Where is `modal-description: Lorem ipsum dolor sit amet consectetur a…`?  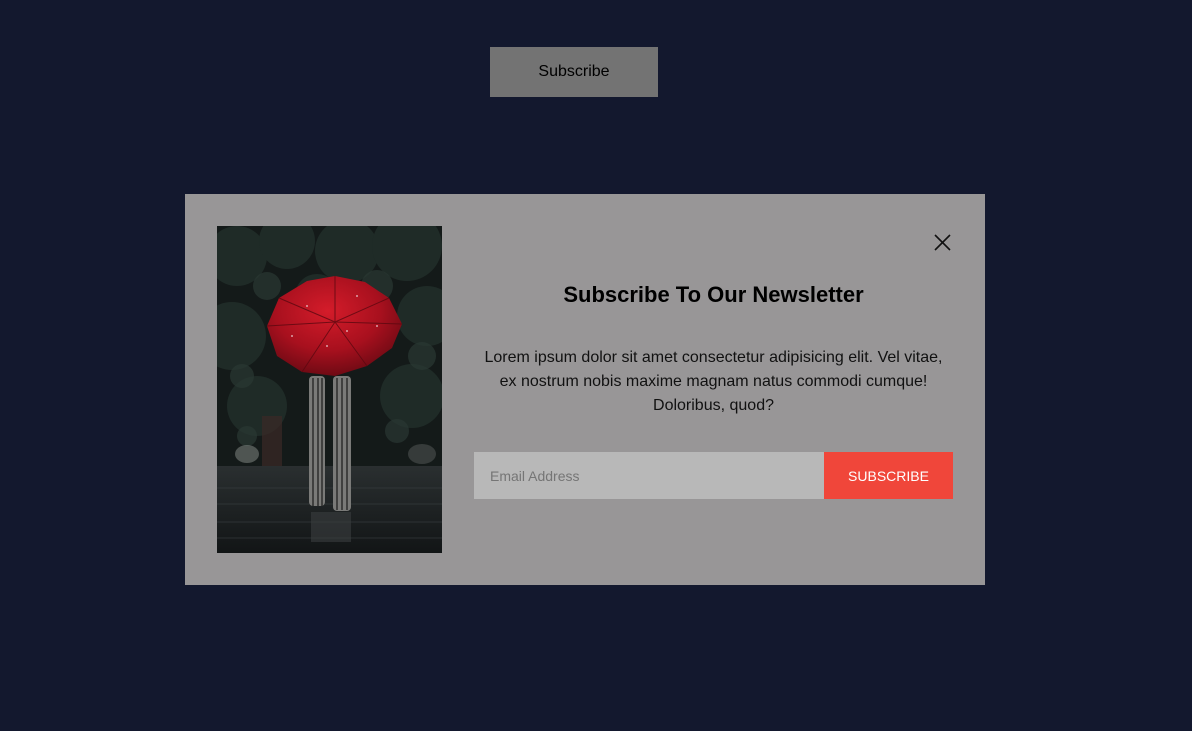
modal-description: Lorem ipsum dolor sit amet consectetur a… is located at coordinates (713, 381).